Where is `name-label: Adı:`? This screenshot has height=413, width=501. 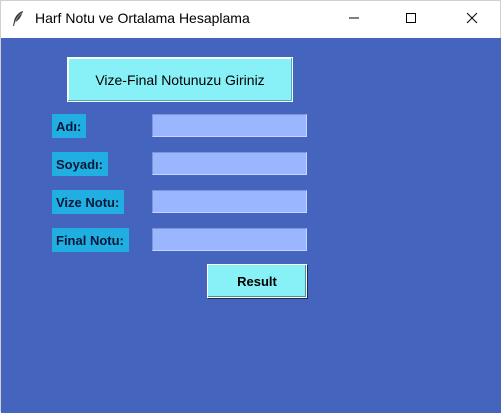 name-label: Adı: is located at coordinates (69, 126).